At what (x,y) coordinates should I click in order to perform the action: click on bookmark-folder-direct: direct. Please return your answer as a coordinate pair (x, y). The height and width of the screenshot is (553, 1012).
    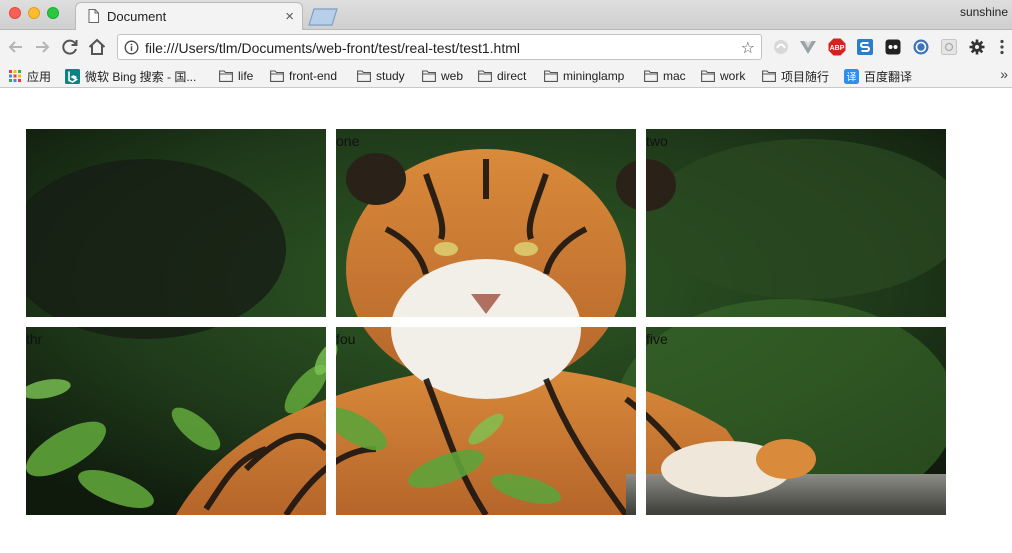
    Looking at the image, I should click on (502, 76).